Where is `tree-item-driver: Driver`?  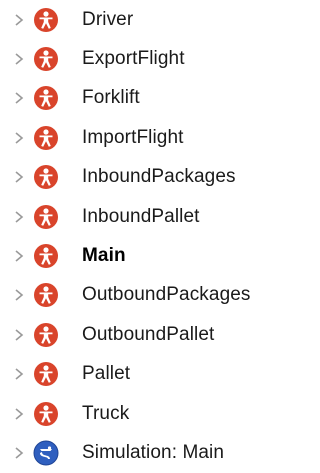
tree-item-driver: Driver is located at coordinates (155, 19).